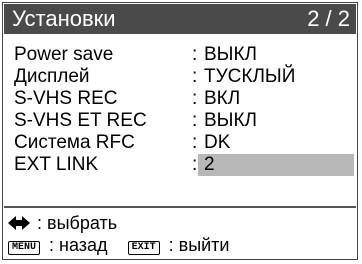 This screenshot has height=264, width=362. What do you see at coordinates (184, 99) in the screenshot?
I see `setting-svhs-rec: S-VHS REC : ВКЛ` at bounding box center [184, 99].